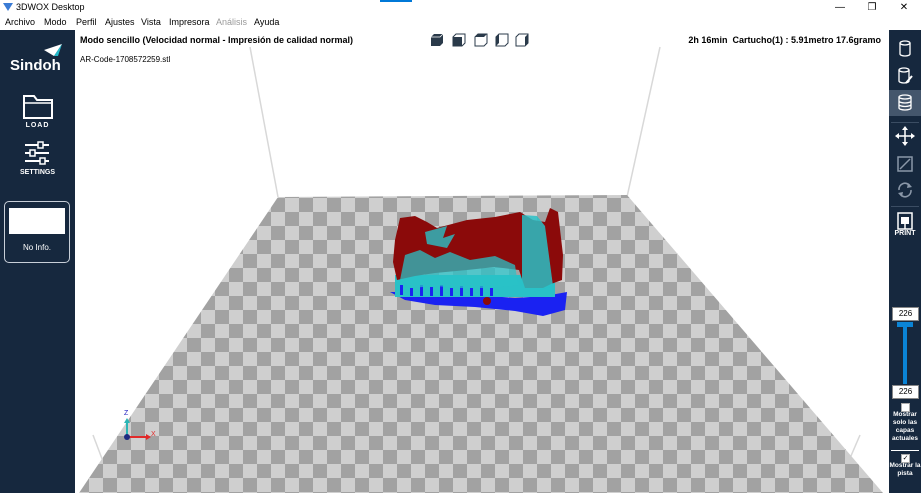  What do you see at coordinates (20, 22) in the screenshot?
I see `menu-archivo: Archivo` at bounding box center [20, 22].